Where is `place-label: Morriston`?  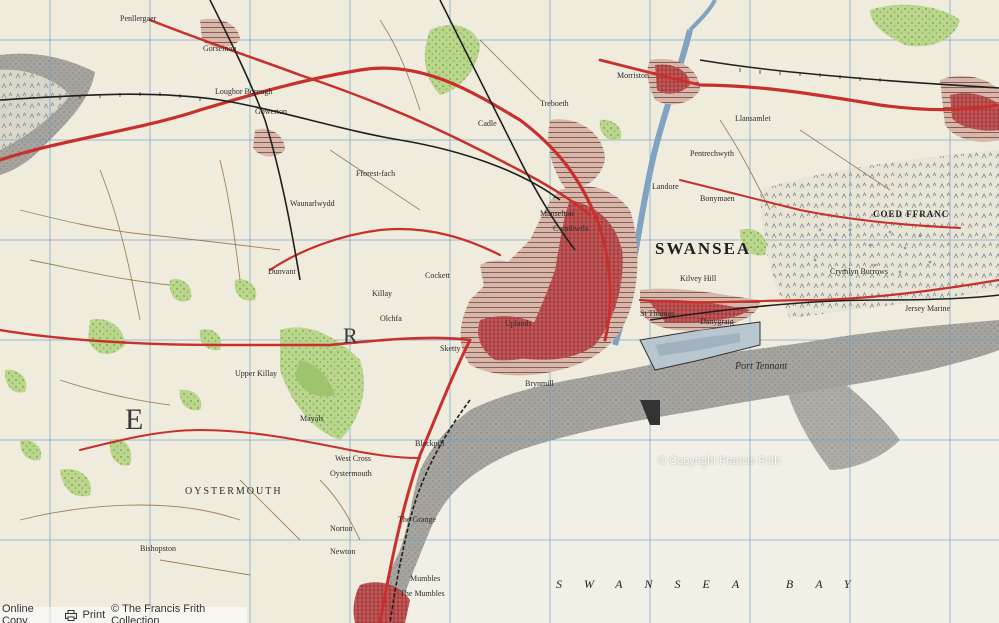 place-label: Morriston is located at coordinates (633, 75).